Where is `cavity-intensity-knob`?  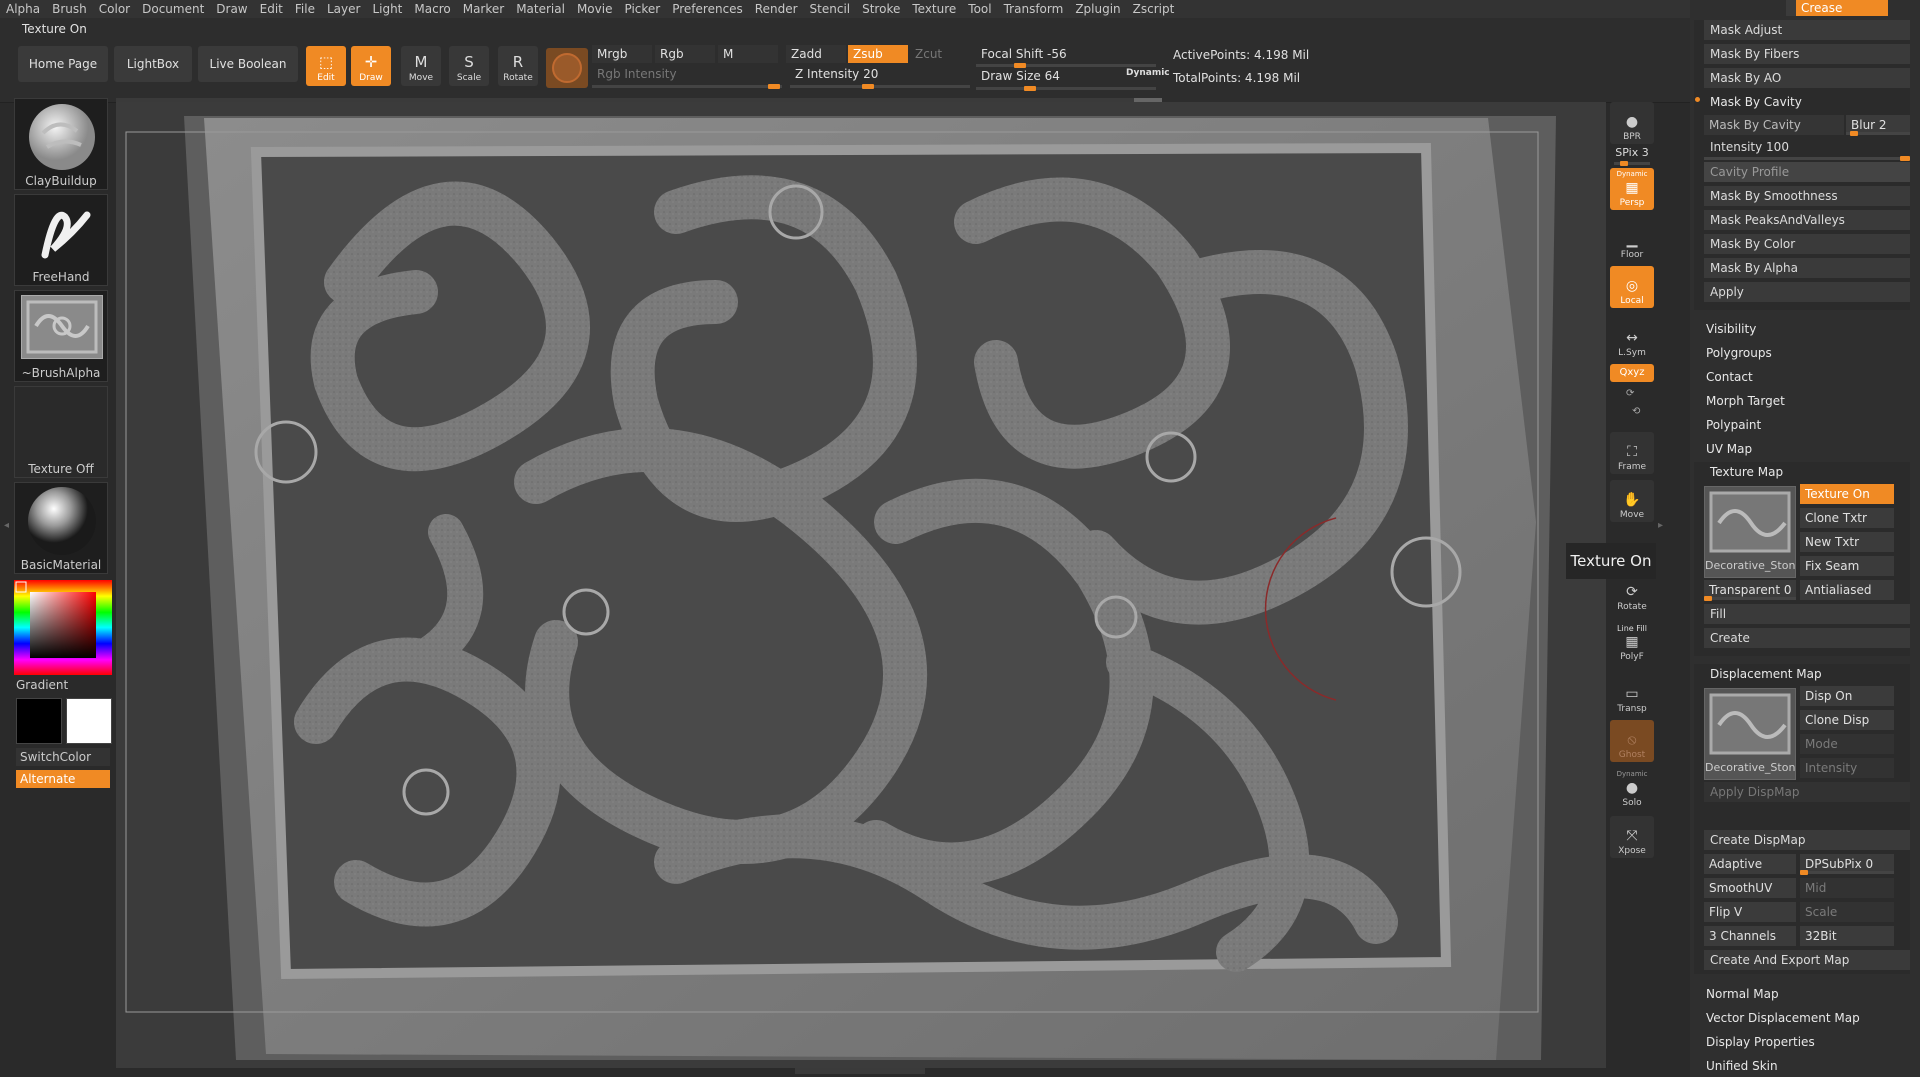
cavity-intensity-knob is located at coordinates (1905, 158).